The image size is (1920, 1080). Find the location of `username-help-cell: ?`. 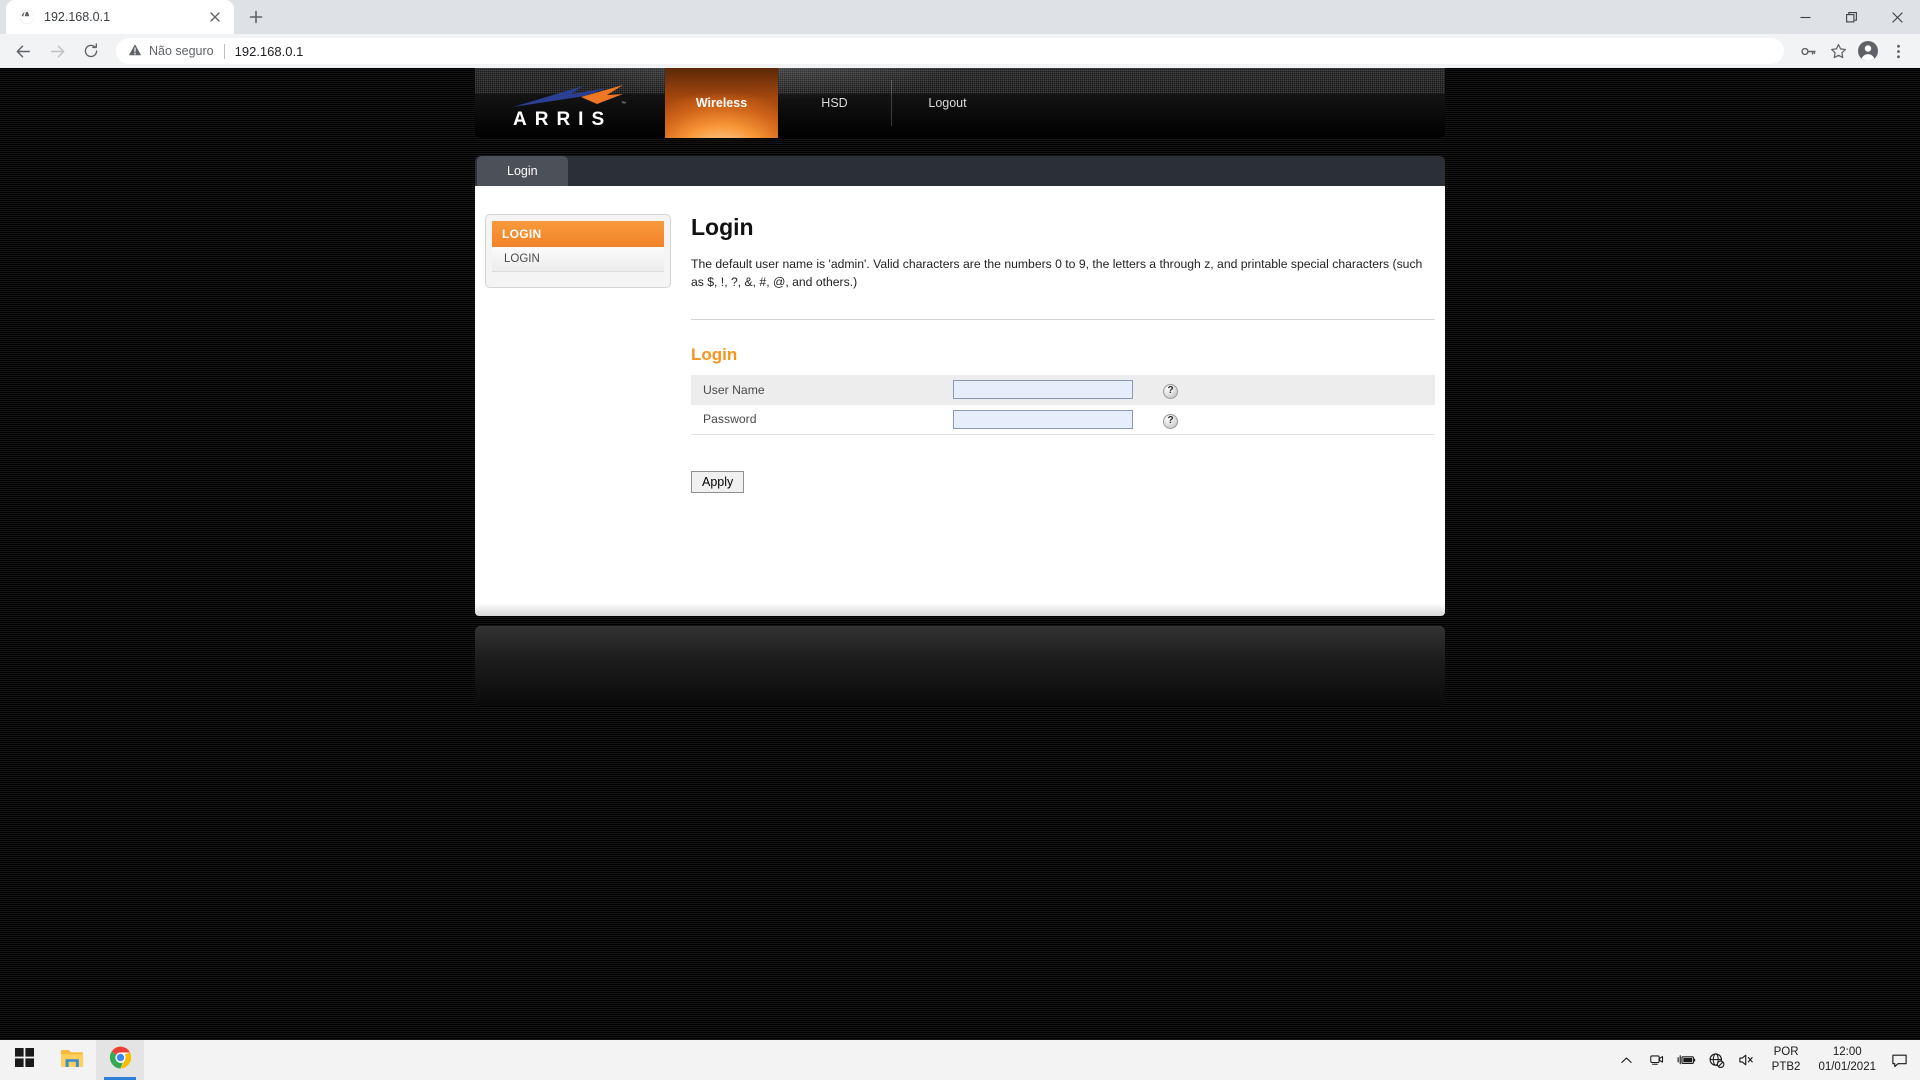

username-help-cell: ? is located at coordinates (1299, 390).